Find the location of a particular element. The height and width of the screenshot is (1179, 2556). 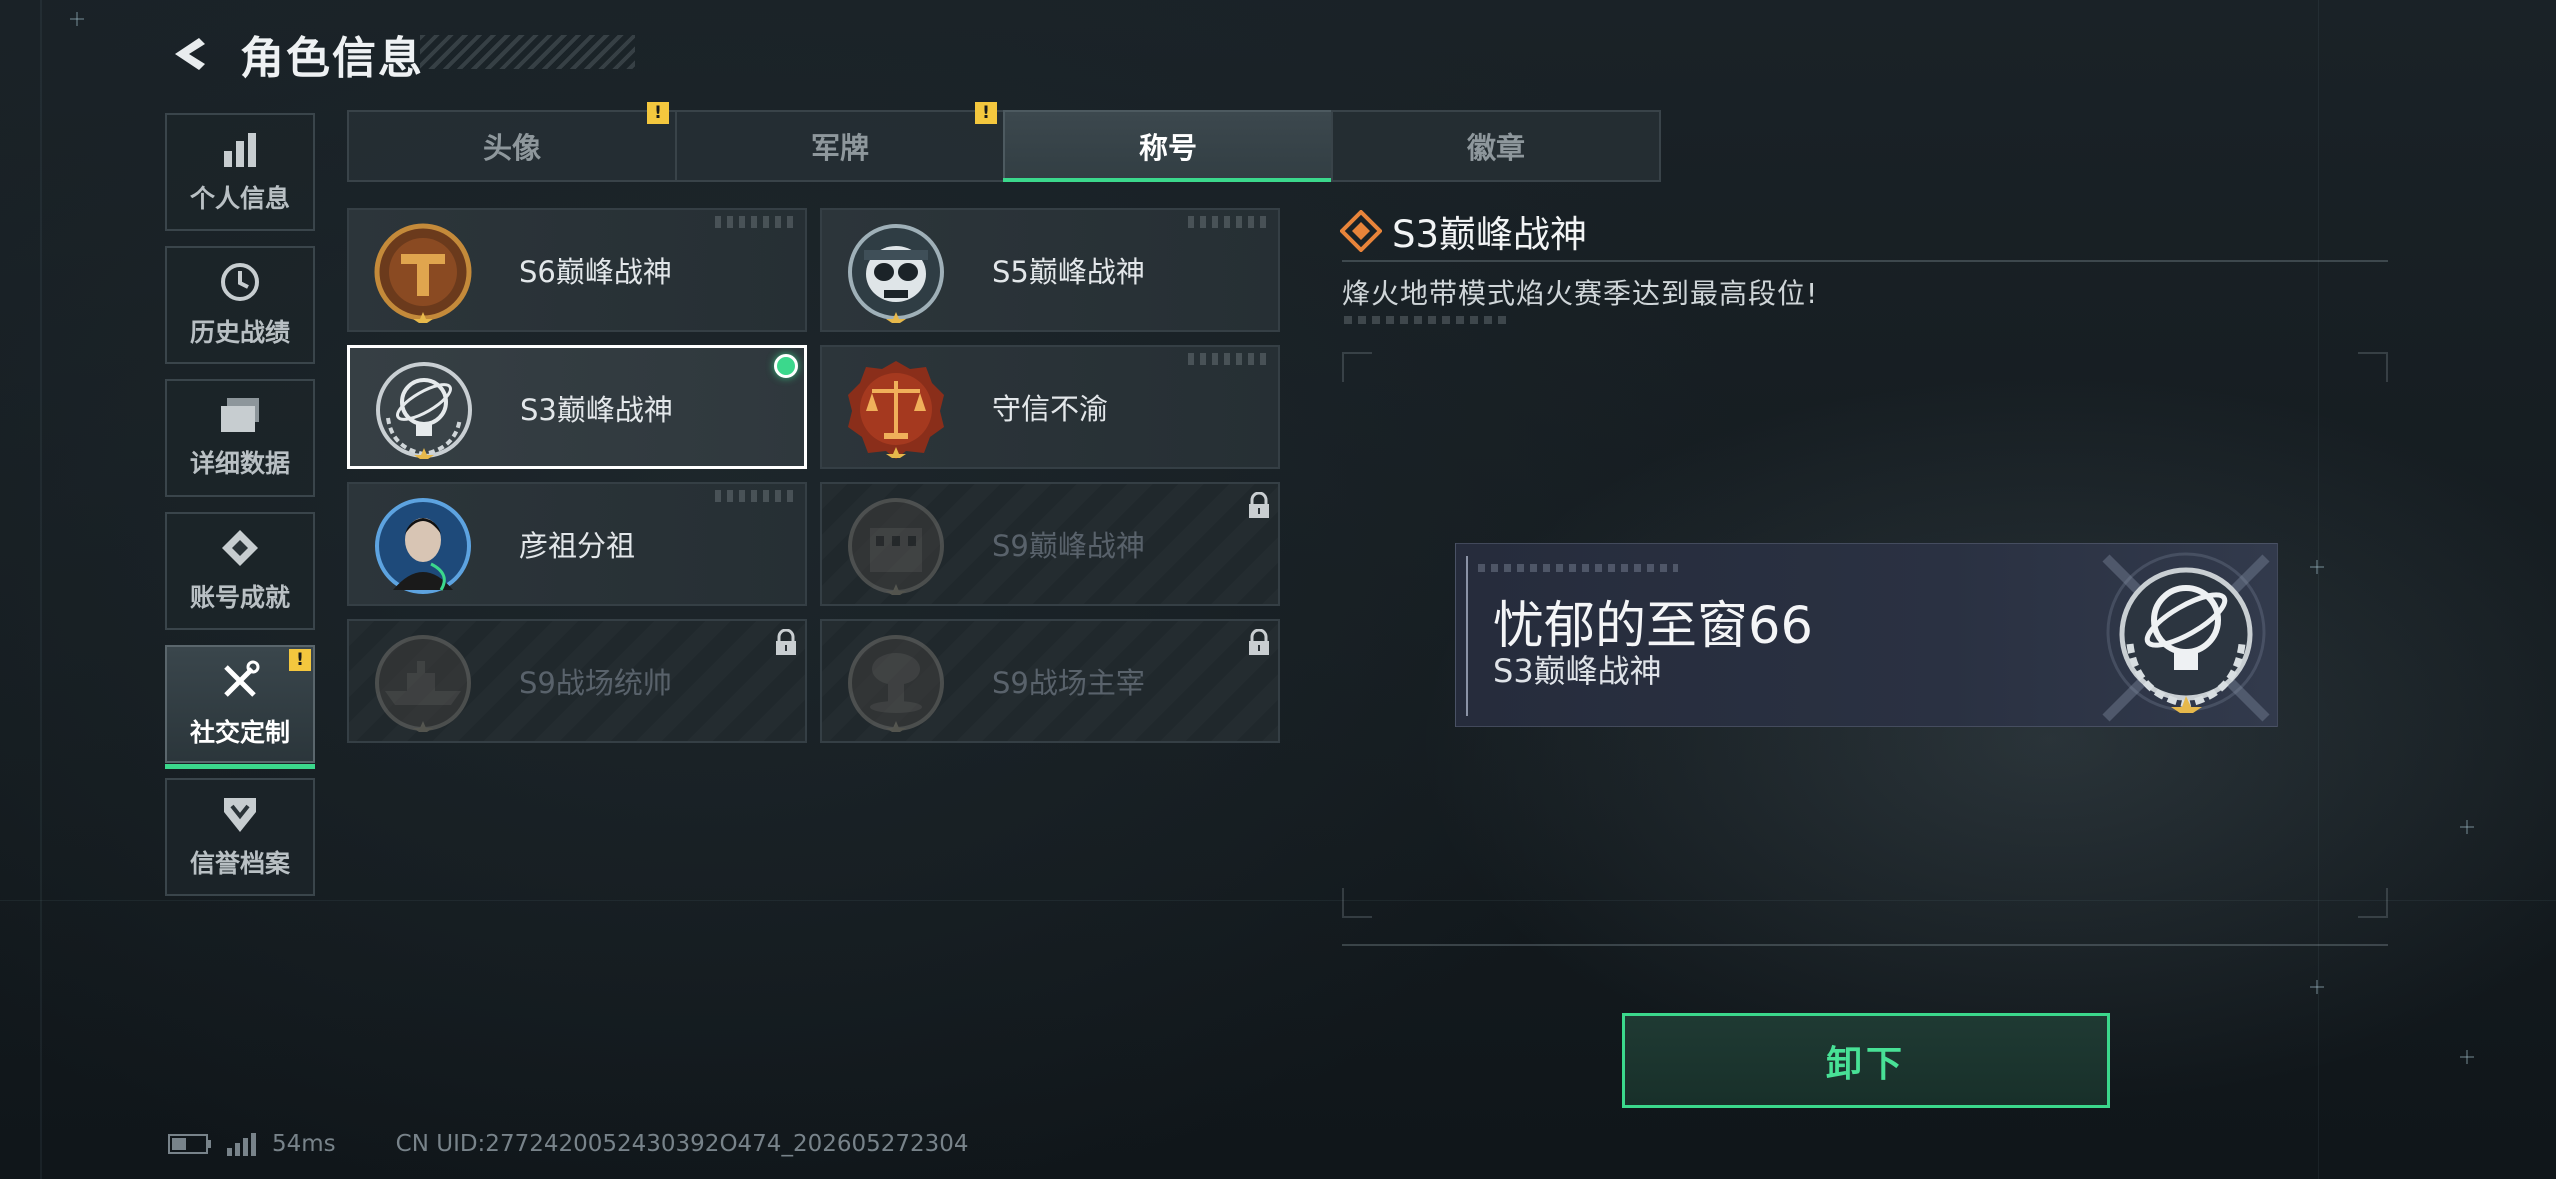

title-name: S6巅峰战神 is located at coordinates (595, 272).